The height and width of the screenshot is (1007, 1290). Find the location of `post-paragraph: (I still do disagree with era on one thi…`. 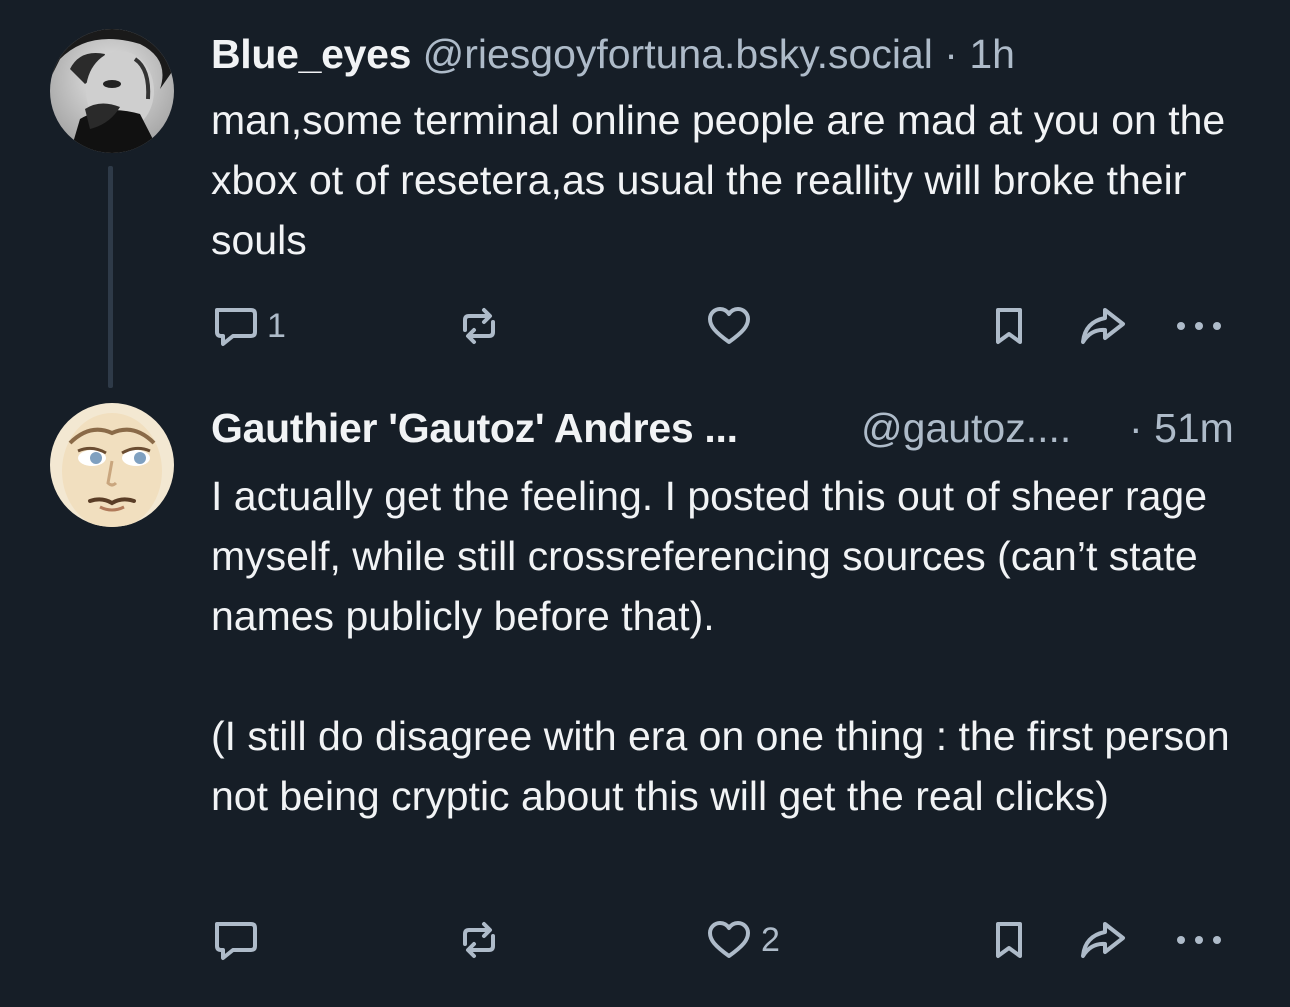

post-paragraph: (I still do disagree with era on one thi… is located at coordinates (720, 766).